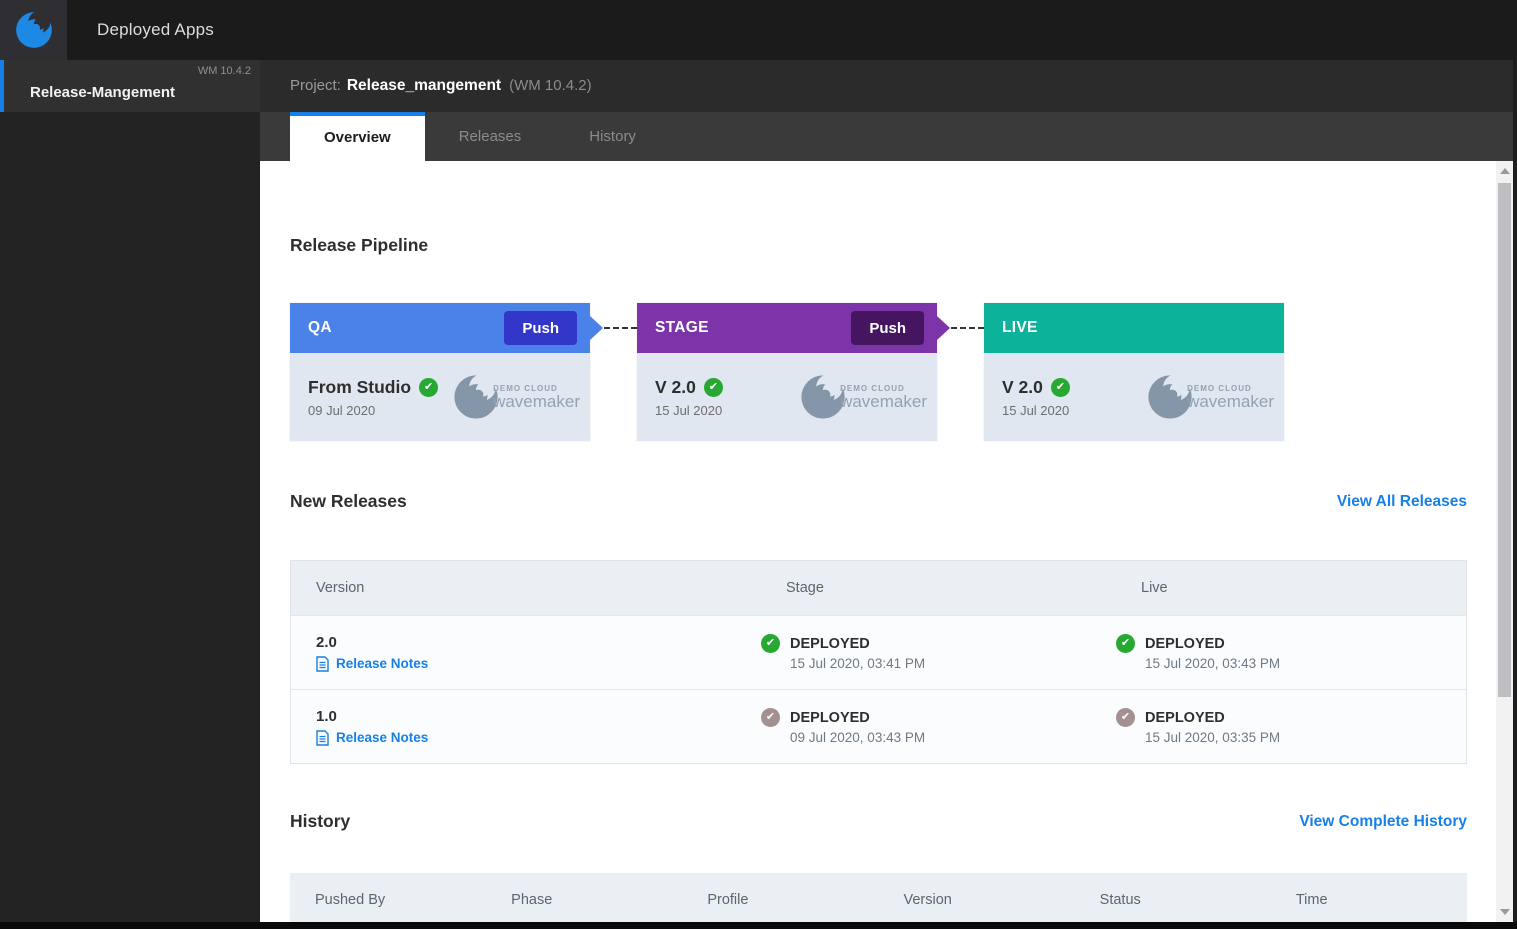  Describe the element at coordinates (1020, 327) in the screenshot. I see `live-stage-name: LIVE` at that location.